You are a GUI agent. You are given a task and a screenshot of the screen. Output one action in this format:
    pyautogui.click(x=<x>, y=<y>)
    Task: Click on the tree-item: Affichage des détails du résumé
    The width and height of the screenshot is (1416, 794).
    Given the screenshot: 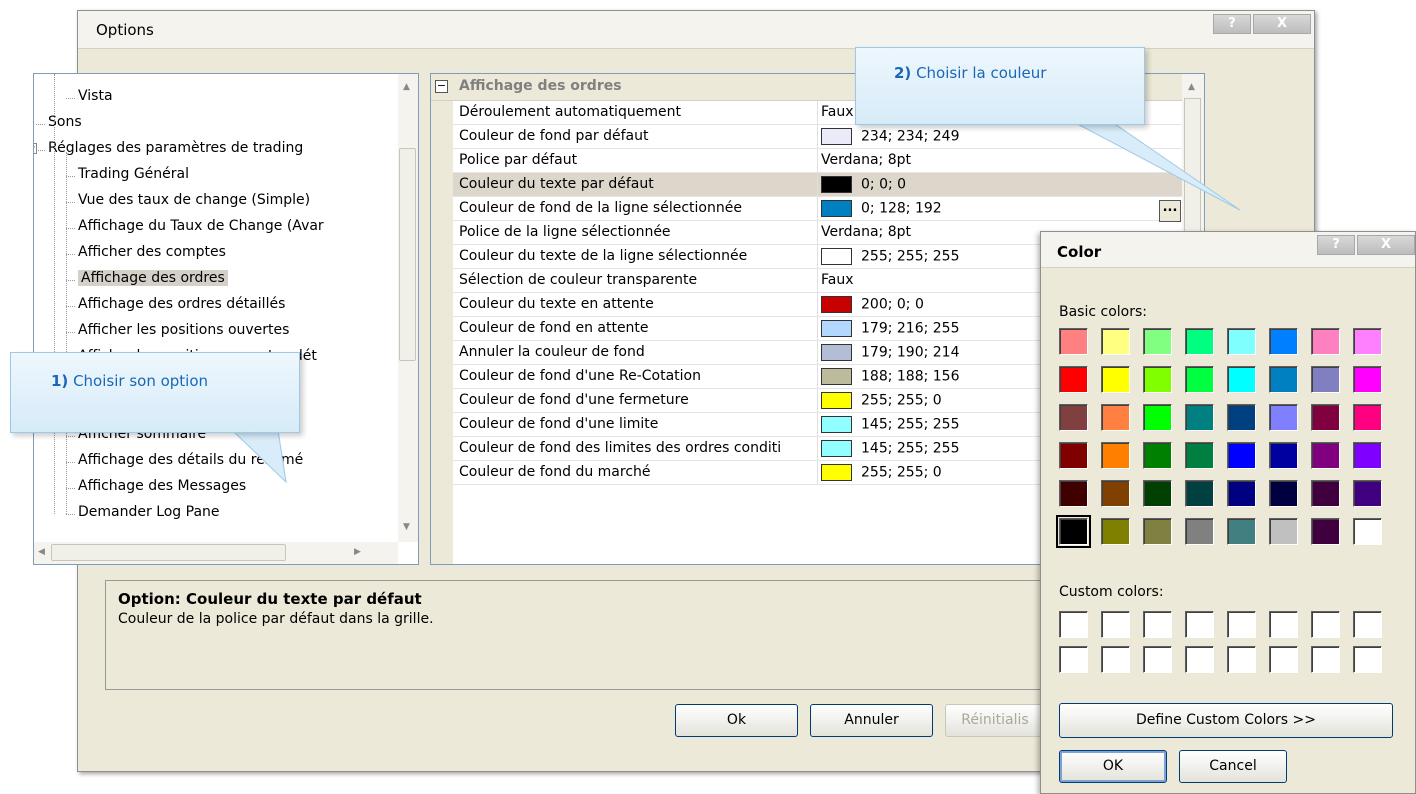 What is the action you would take?
    pyautogui.click(x=190, y=460)
    